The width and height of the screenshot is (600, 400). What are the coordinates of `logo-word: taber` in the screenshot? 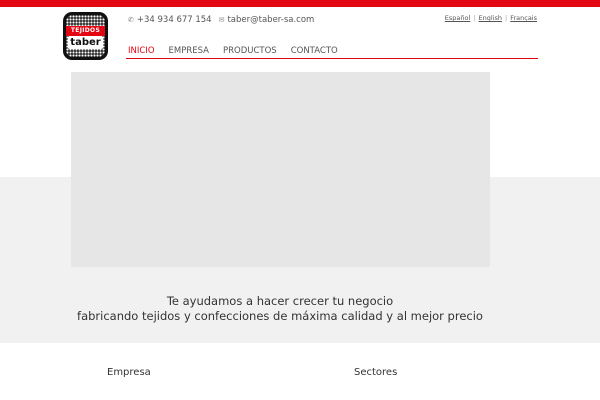 It's located at (85, 42).